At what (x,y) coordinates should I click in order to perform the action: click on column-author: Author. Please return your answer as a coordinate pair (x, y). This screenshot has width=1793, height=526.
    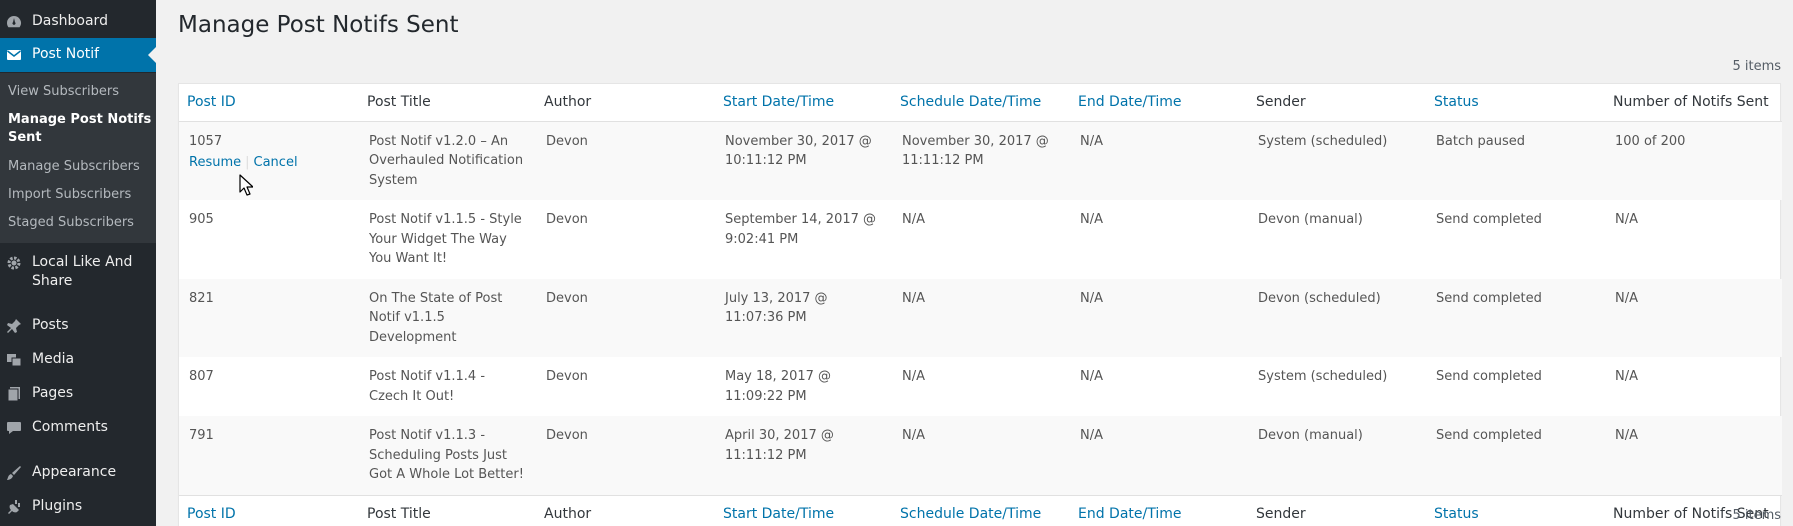
    Looking at the image, I should click on (625, 510).